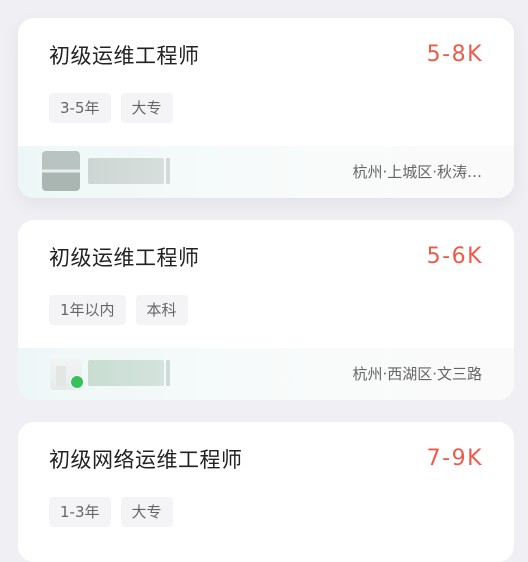 The width and height of the screenshot is (528, 562). Describe the element at coordinates (454, 458) in the screenshot. I see `job-salary: 7-9K` at that location.